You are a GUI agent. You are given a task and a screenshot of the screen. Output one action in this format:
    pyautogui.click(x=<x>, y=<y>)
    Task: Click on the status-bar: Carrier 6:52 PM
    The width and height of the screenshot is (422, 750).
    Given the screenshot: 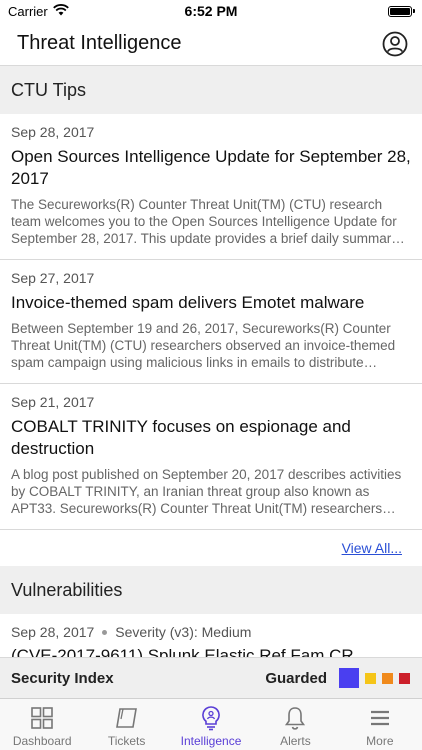 What is the action you would take?
    pyautogui.click(x=211, y=11)
    